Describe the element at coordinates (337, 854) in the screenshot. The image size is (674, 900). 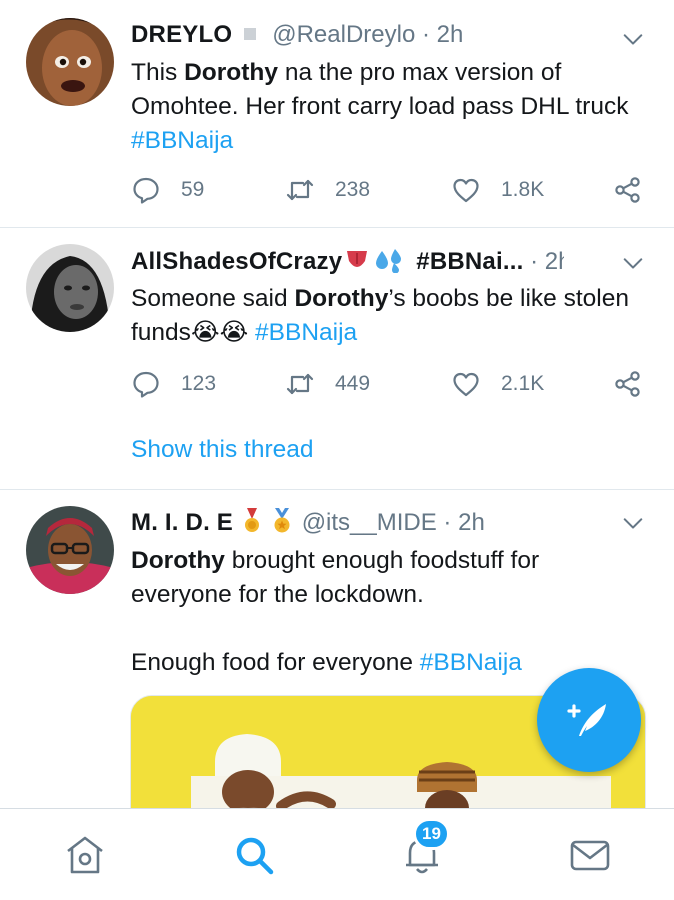
I see `bottom-navigation` at that location.